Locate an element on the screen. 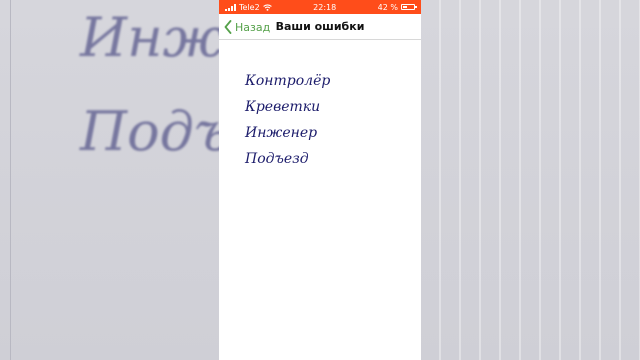 The image size is (640, 360). mistakes-list: Контролёр Креветки Инженер Подъезд is located at coordinates (320, 106).